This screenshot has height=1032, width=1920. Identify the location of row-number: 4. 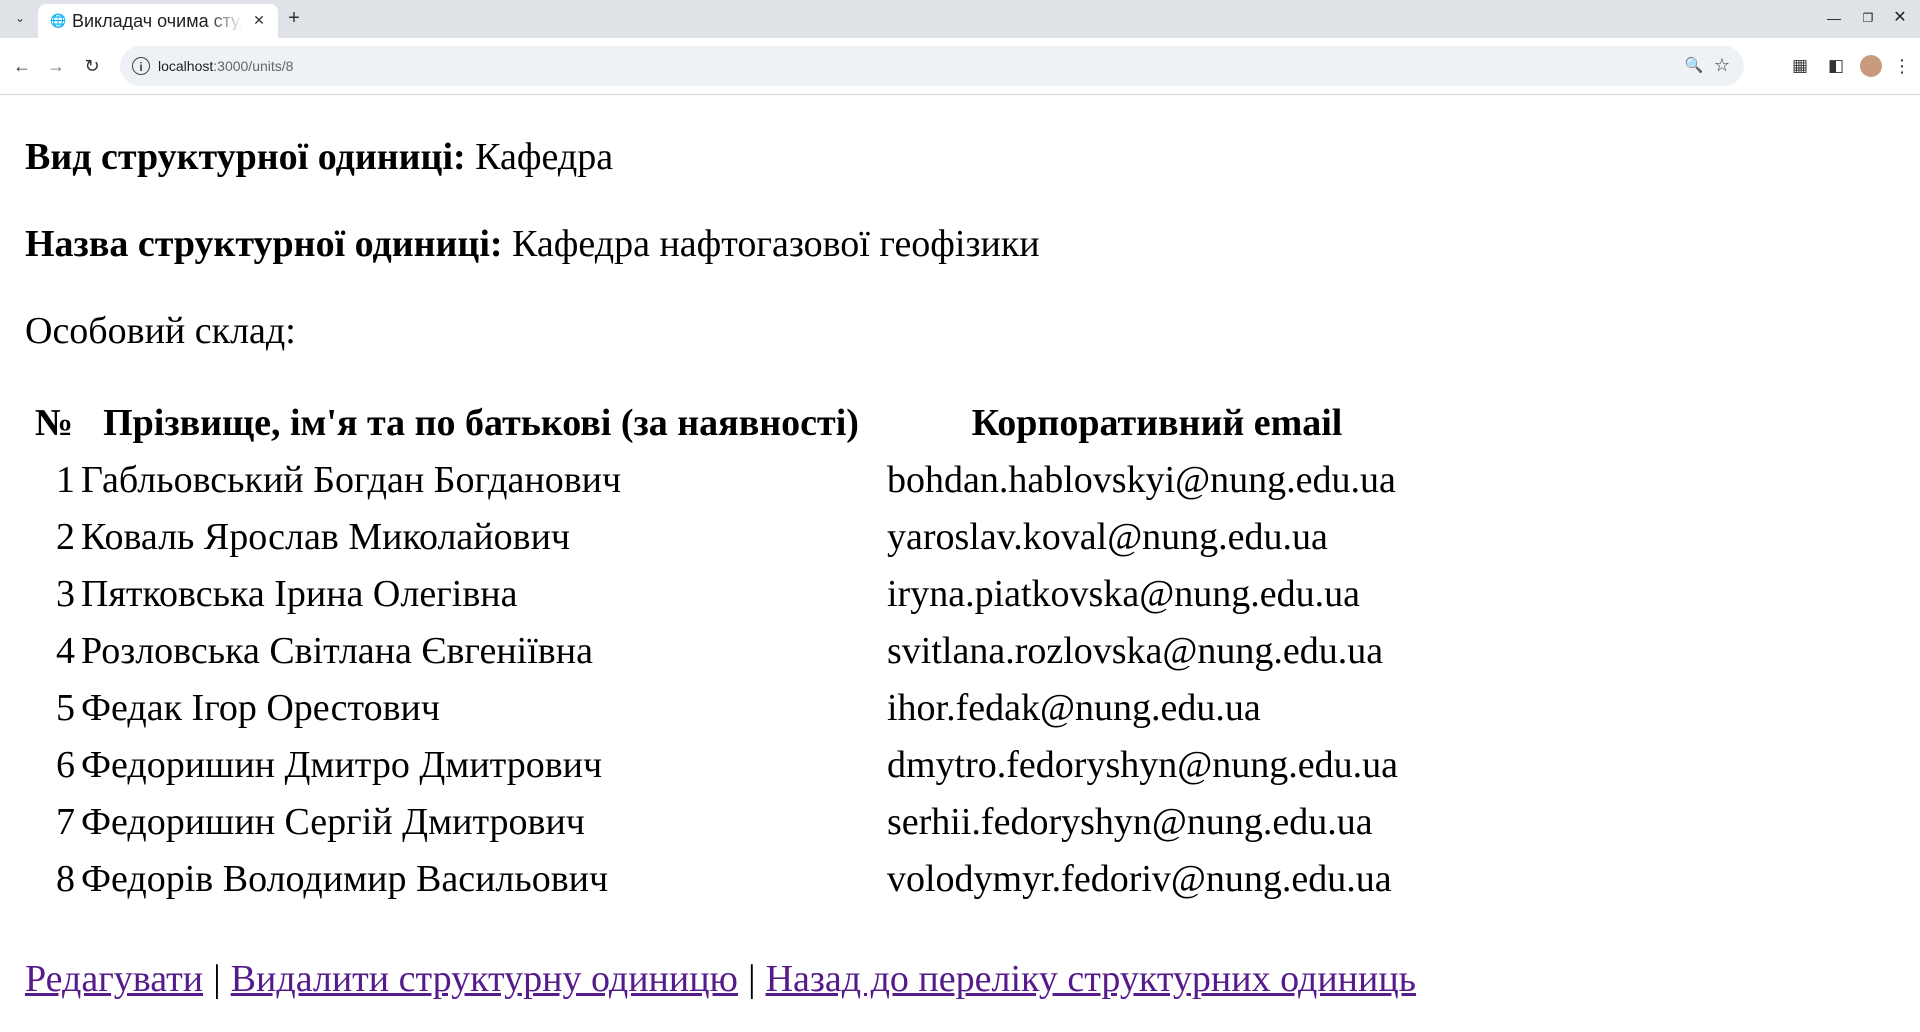
(65, 651).